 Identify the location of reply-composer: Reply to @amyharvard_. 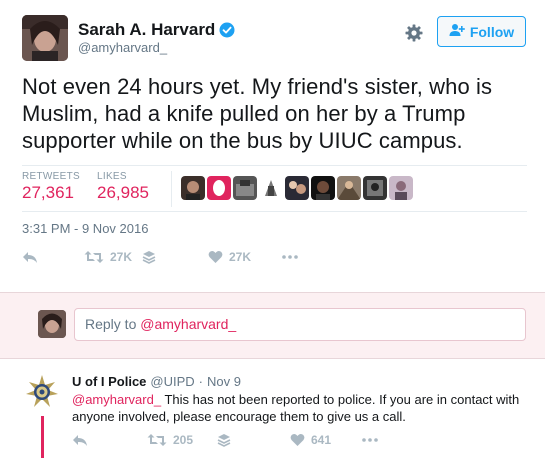
(272, 325).